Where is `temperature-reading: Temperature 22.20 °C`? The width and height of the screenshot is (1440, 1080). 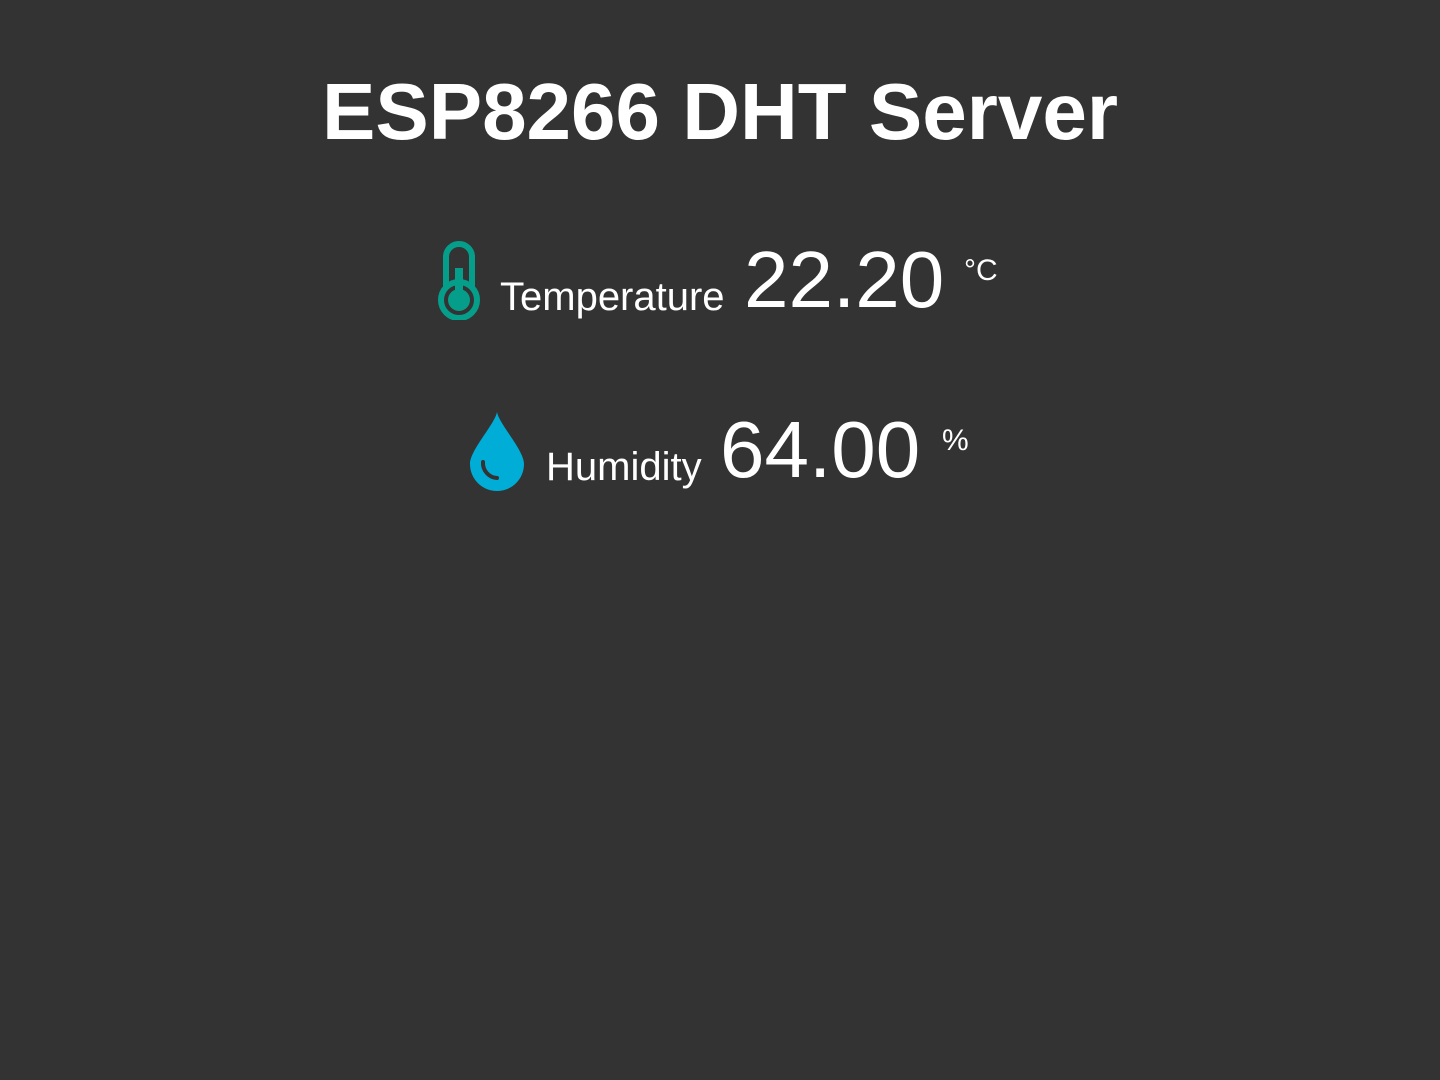 temperature-reading: Temperature 22.20 °C is located at coordinates (720, 280).